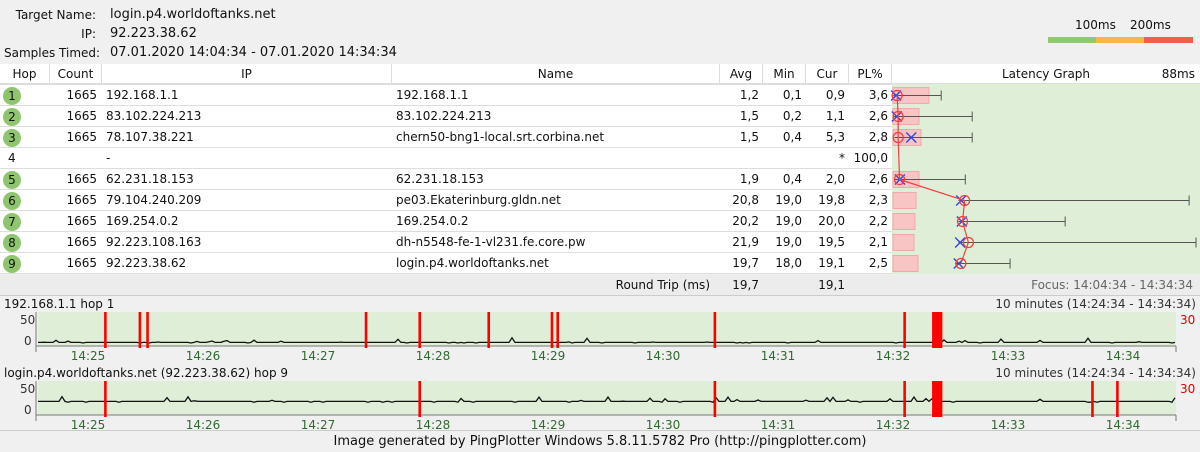 The height and width of the screenshot is (452, 1200). I want to click on x-tick: 14:32, so click(893, 356).